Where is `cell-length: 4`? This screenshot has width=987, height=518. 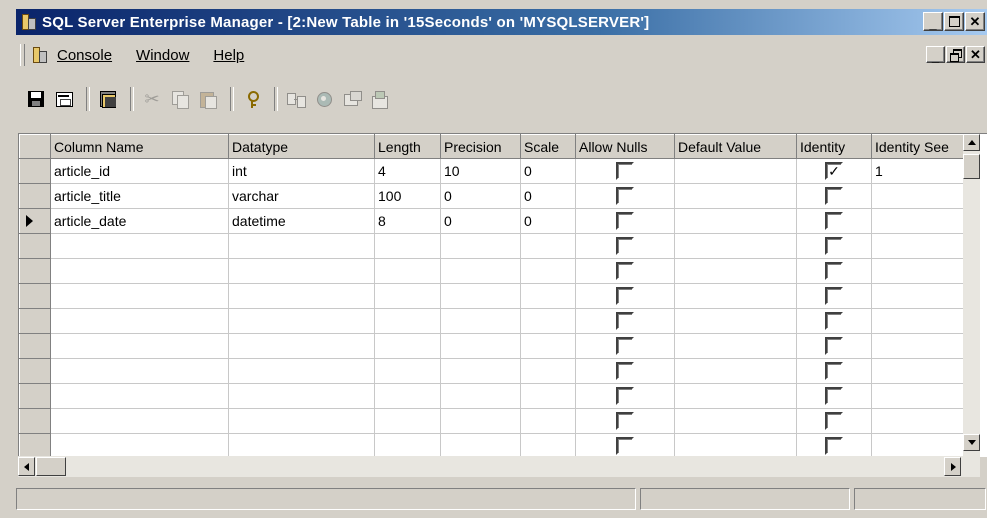 cell-length: 4 is located at coordinates (407, 171).